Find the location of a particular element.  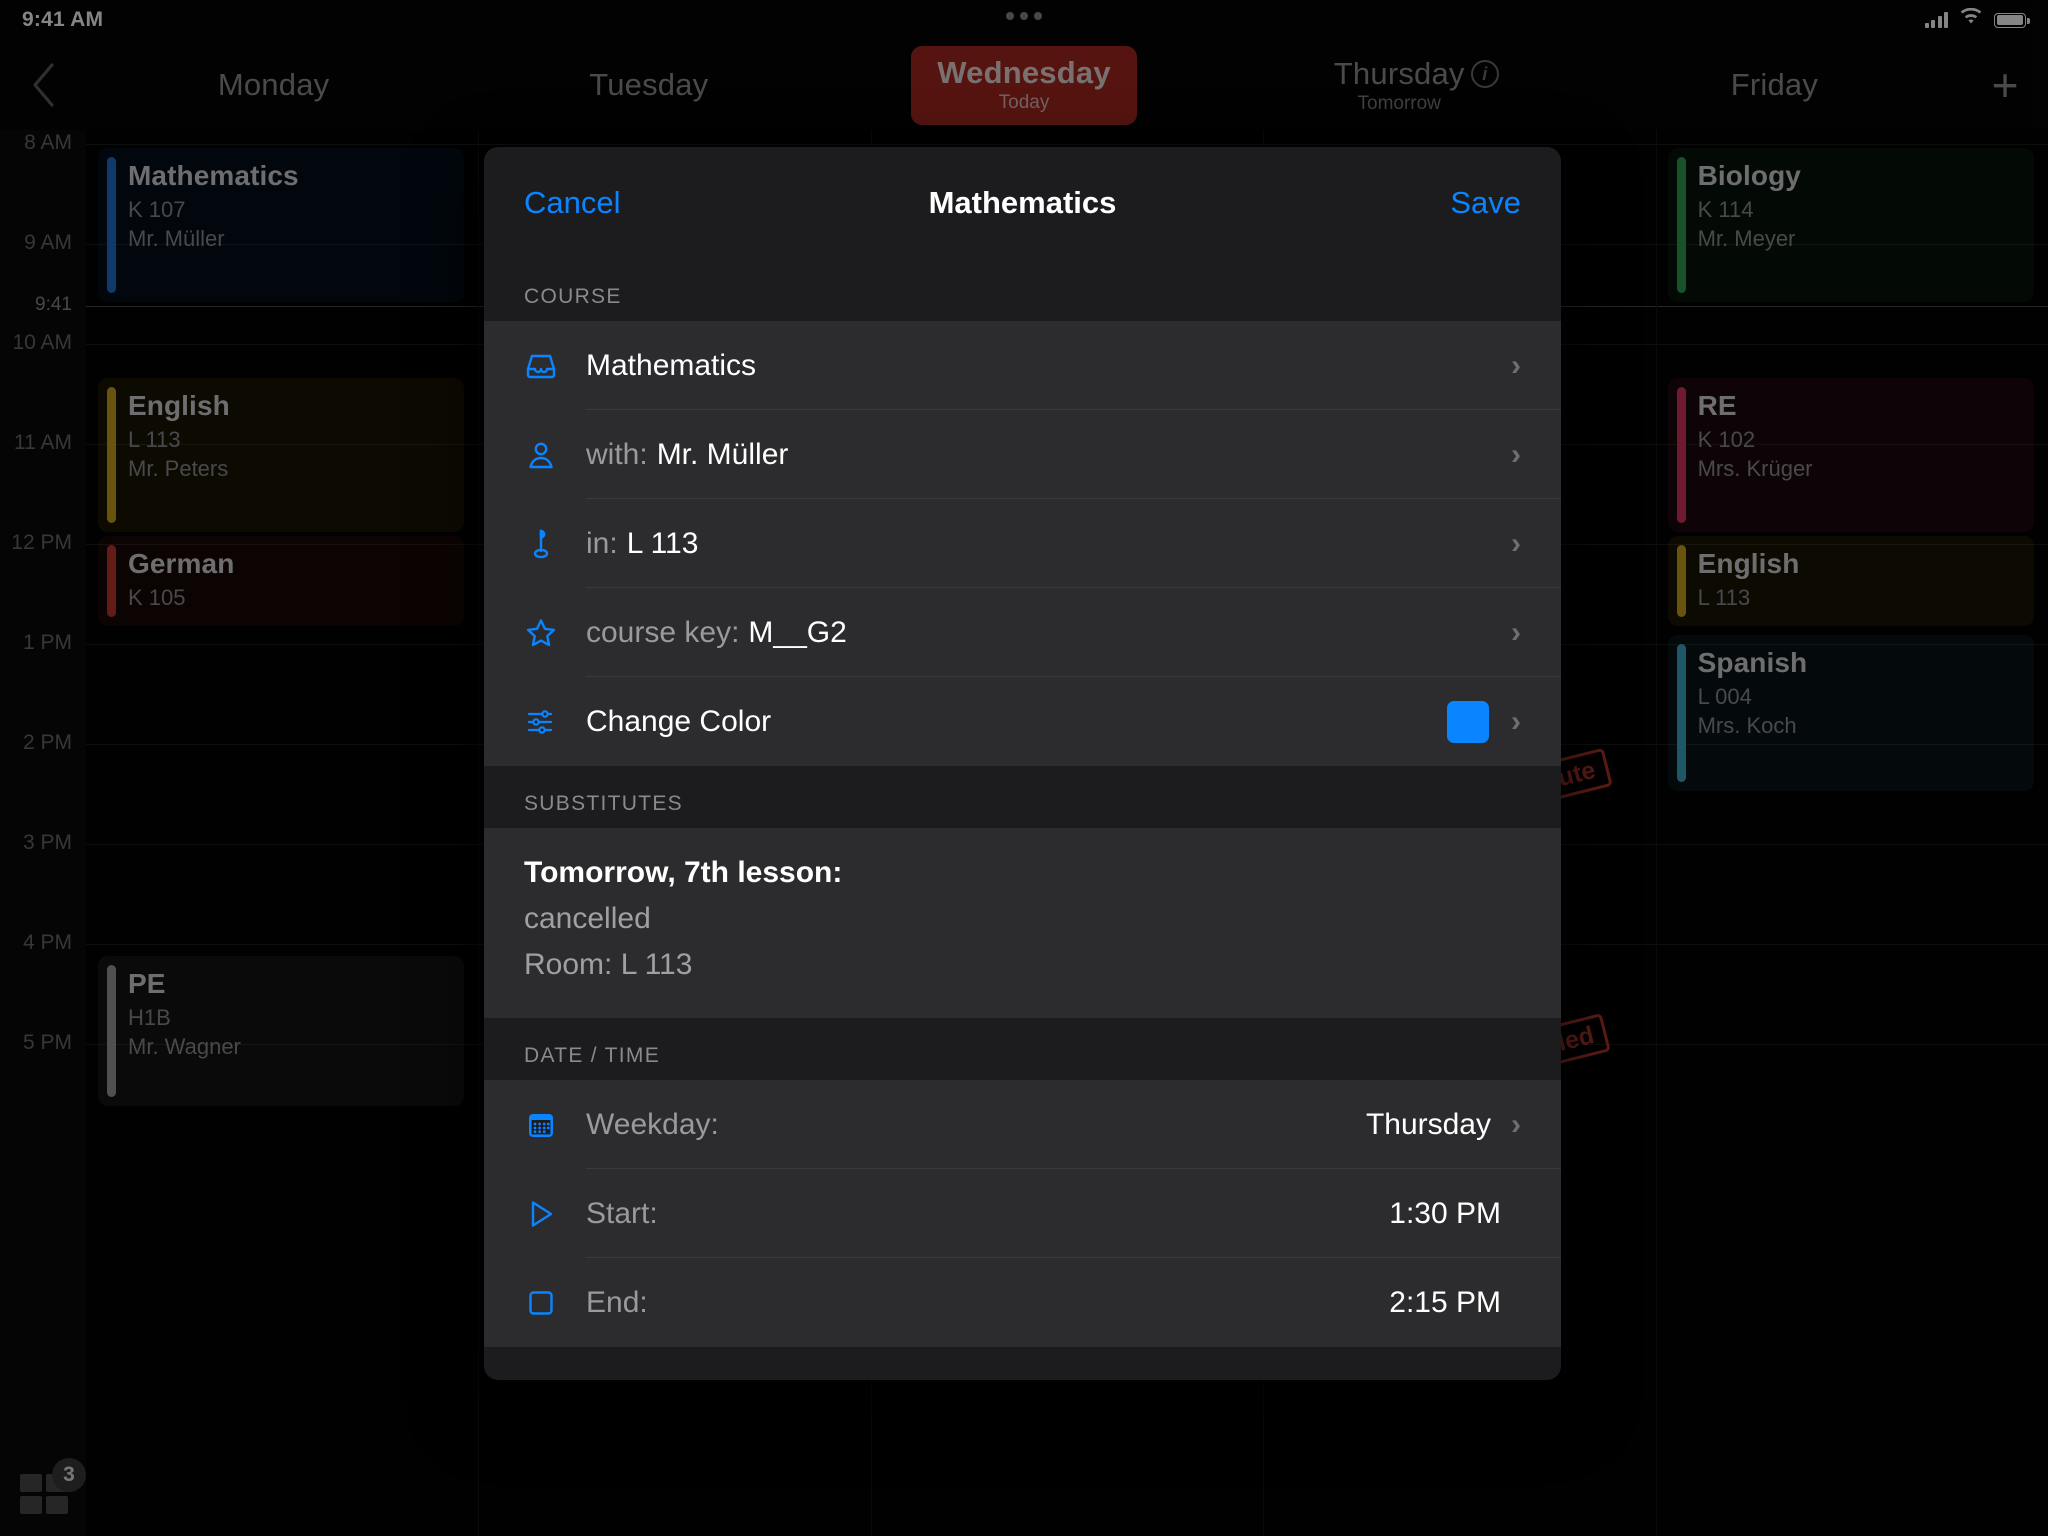

substitute-room: Room: L 113 is located at coordinates (608, 964).